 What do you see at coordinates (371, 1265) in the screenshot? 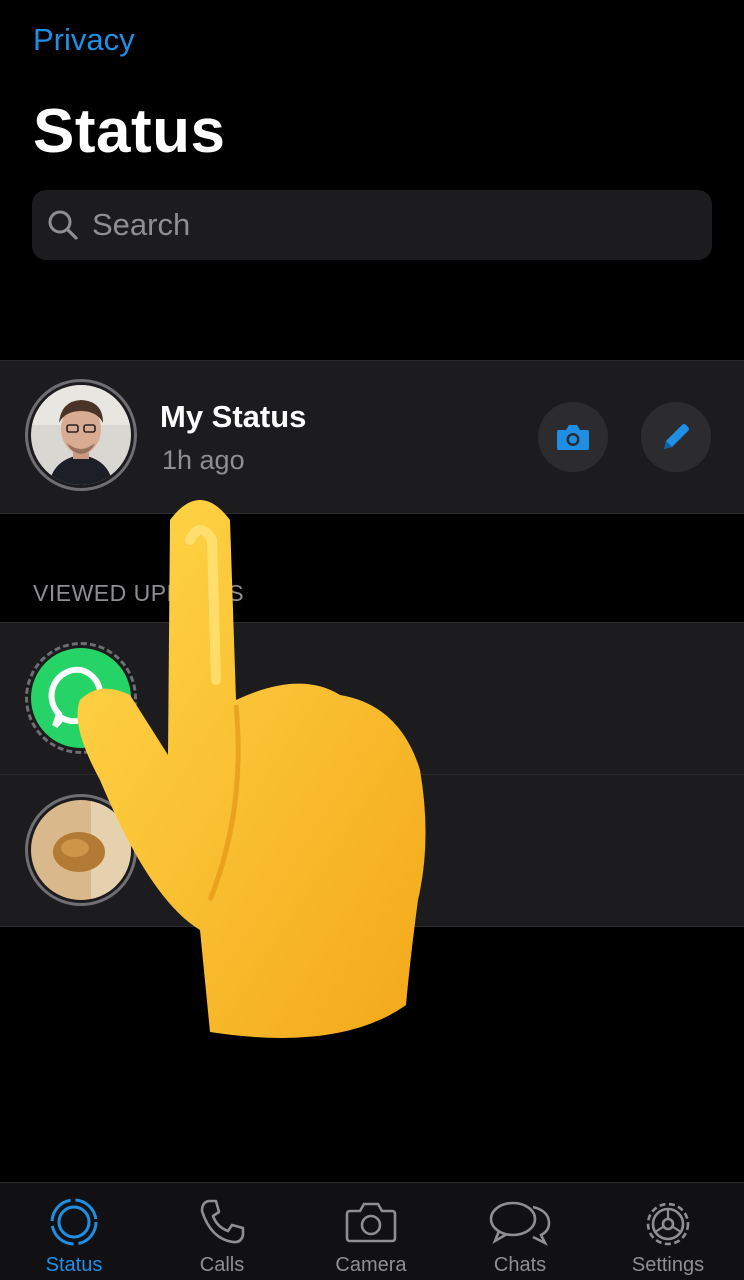
I see `tab-label: Camera` at bounding box center [371, 1265].